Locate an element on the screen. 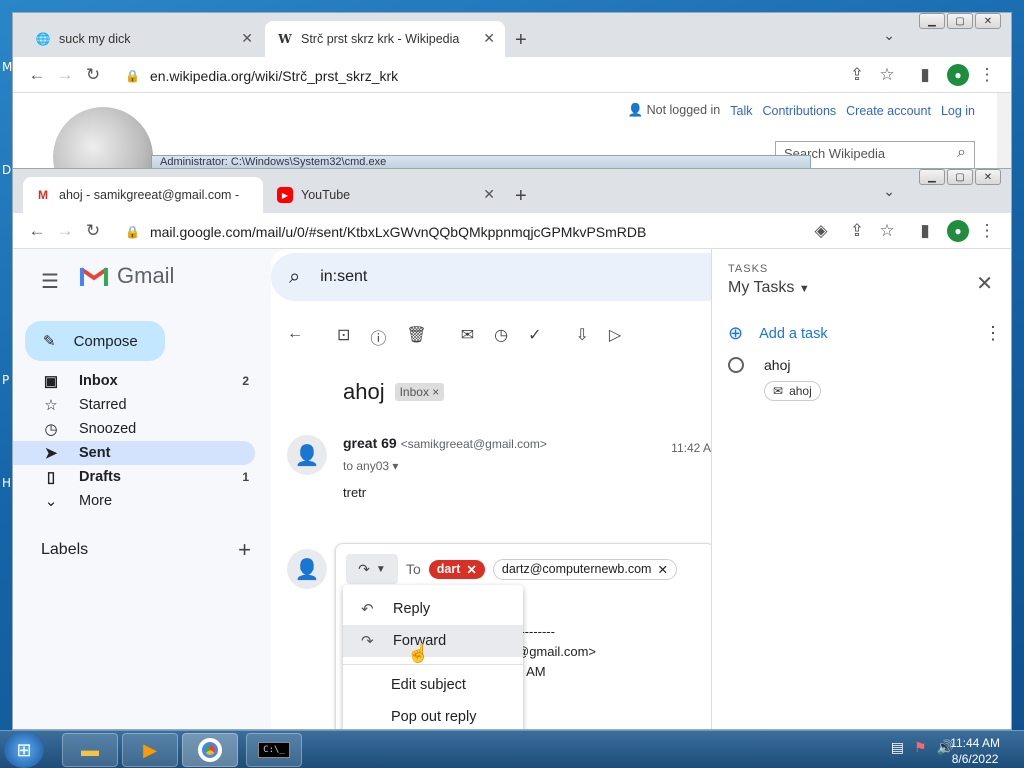 Image resolution: width=1024 pixels, height=768 pixels. back-arrow-icon: ← is located at coordinates (295, 337).